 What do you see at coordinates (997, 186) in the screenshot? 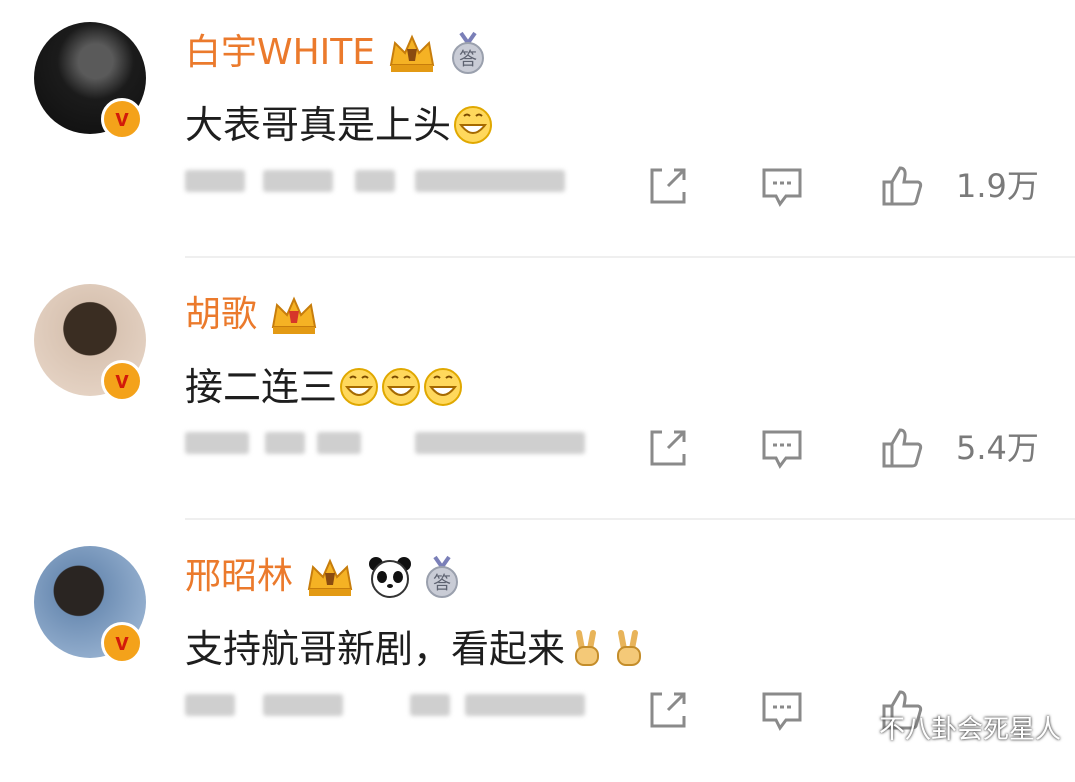
I see `like-count: 1.9万` at bounding box center [997, 186].